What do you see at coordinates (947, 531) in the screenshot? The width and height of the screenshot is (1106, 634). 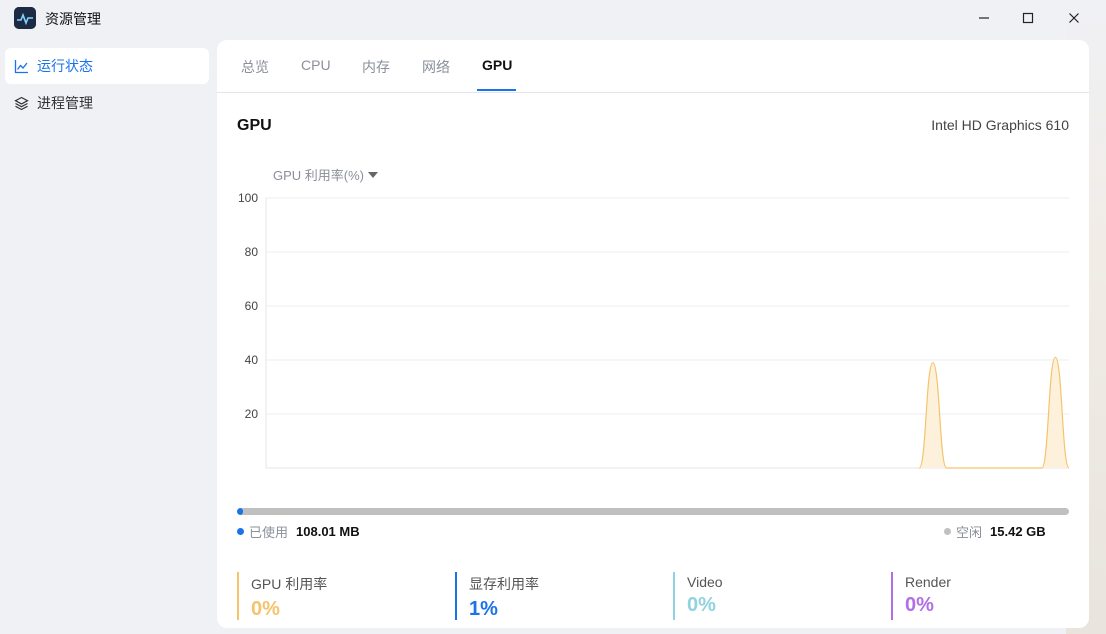 I see `free-dot` at bounding box center [947, 531].